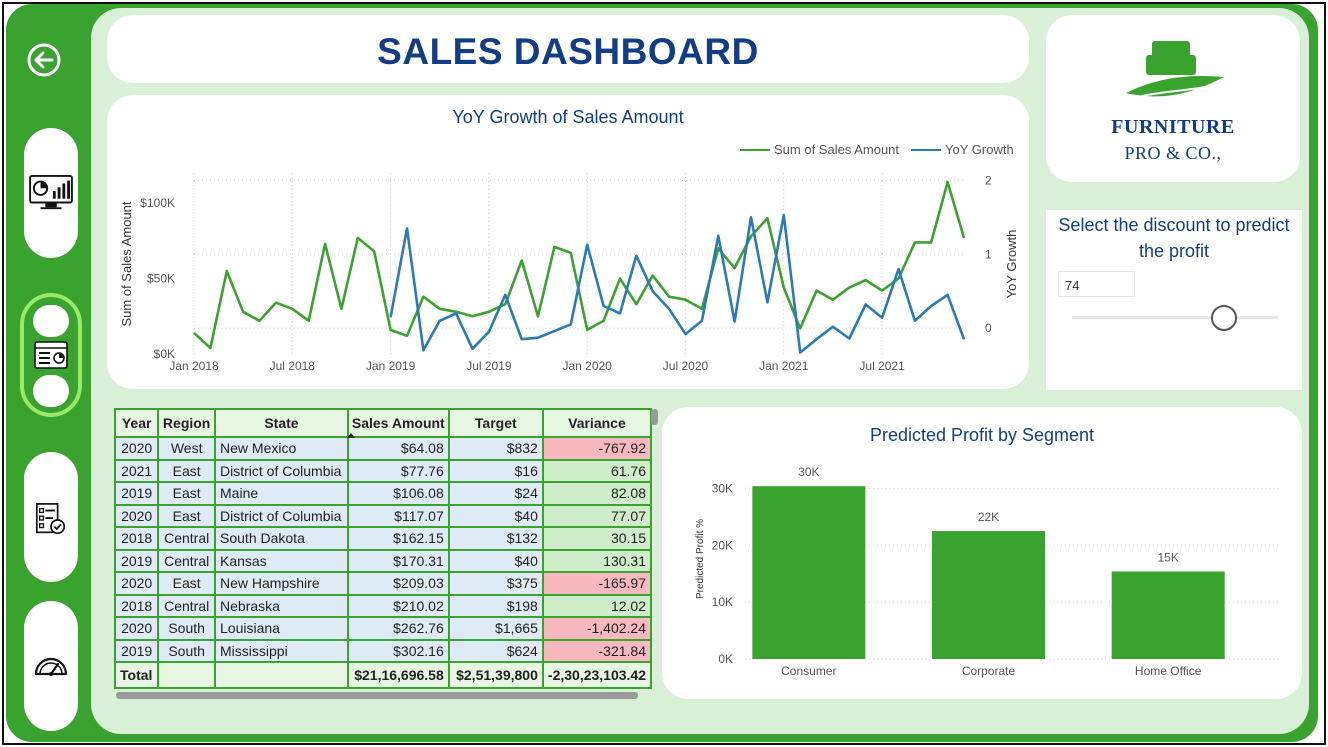  I want to click on nav-item-report, so click(51, 517).